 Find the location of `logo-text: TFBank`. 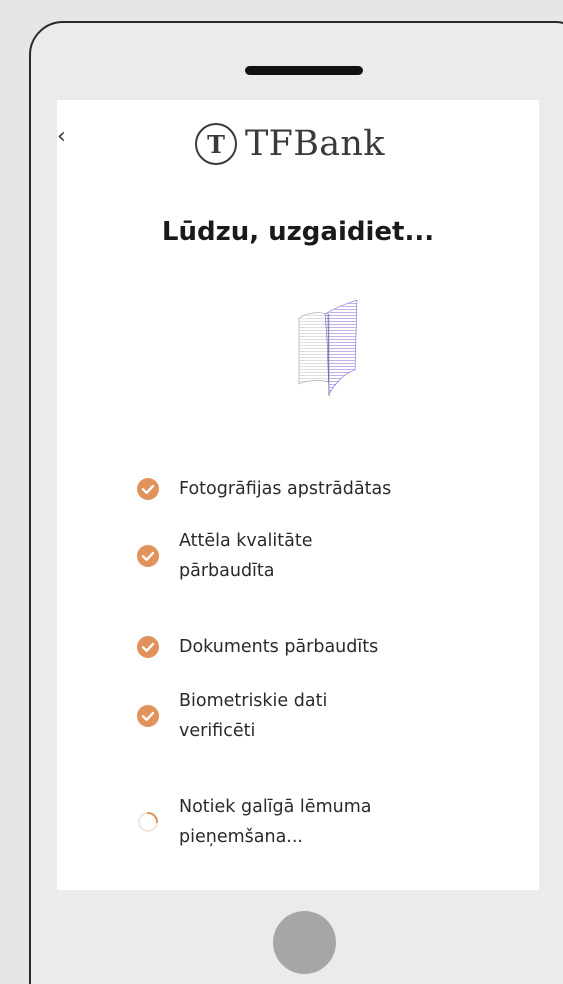

logo-text: TFBank is located at coordinates (315, 144).